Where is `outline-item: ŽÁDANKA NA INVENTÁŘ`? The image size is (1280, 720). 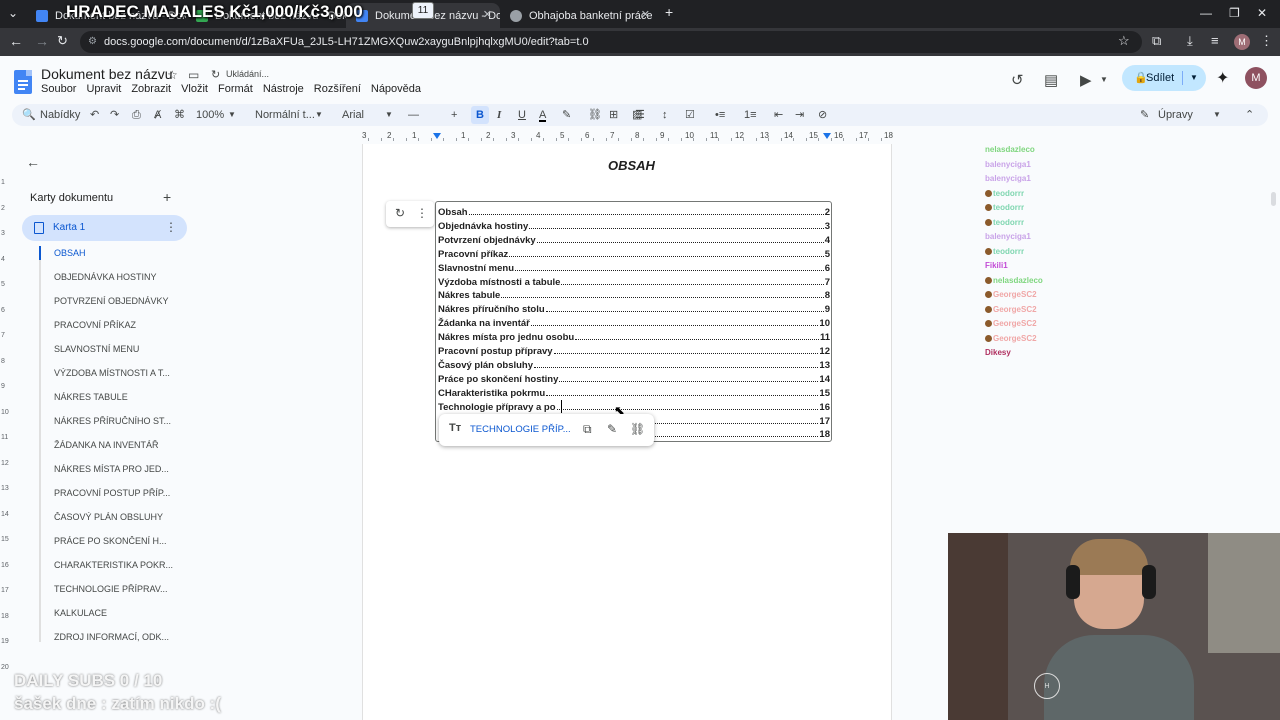
outline-item: ŽÁDANKA NA INVENTÁŘ is located at coordinates (119, 445).